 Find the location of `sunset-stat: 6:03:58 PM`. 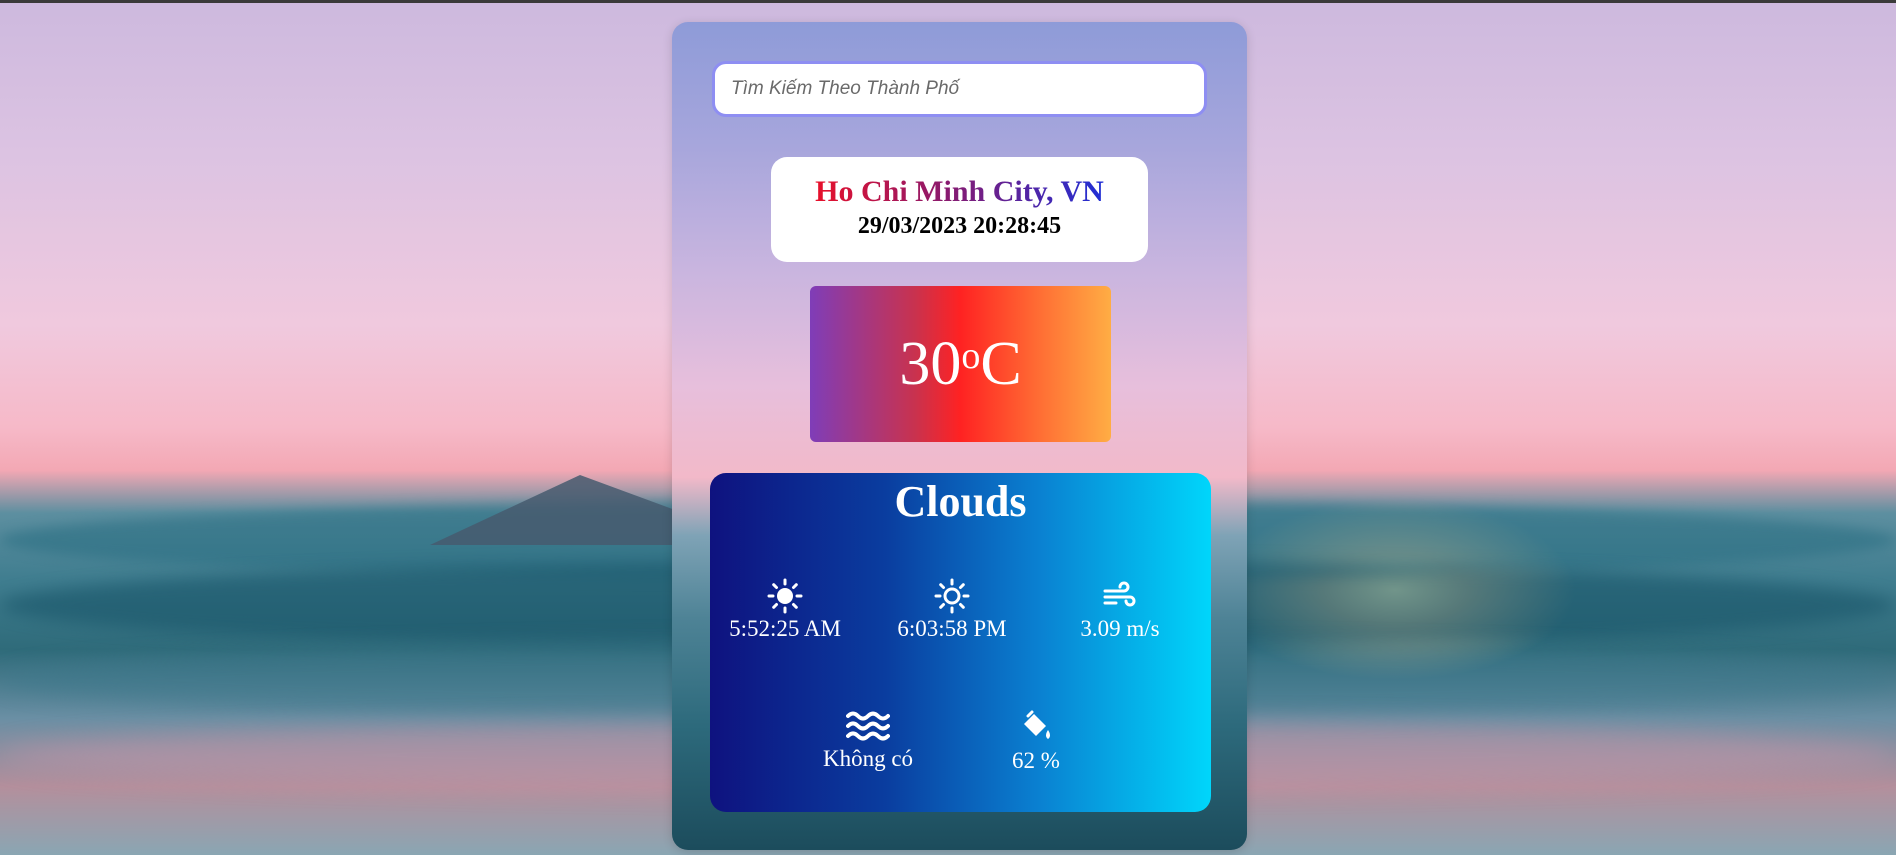

sunset-stat: 6:03:58 PM is located at coordinates (952, 610).